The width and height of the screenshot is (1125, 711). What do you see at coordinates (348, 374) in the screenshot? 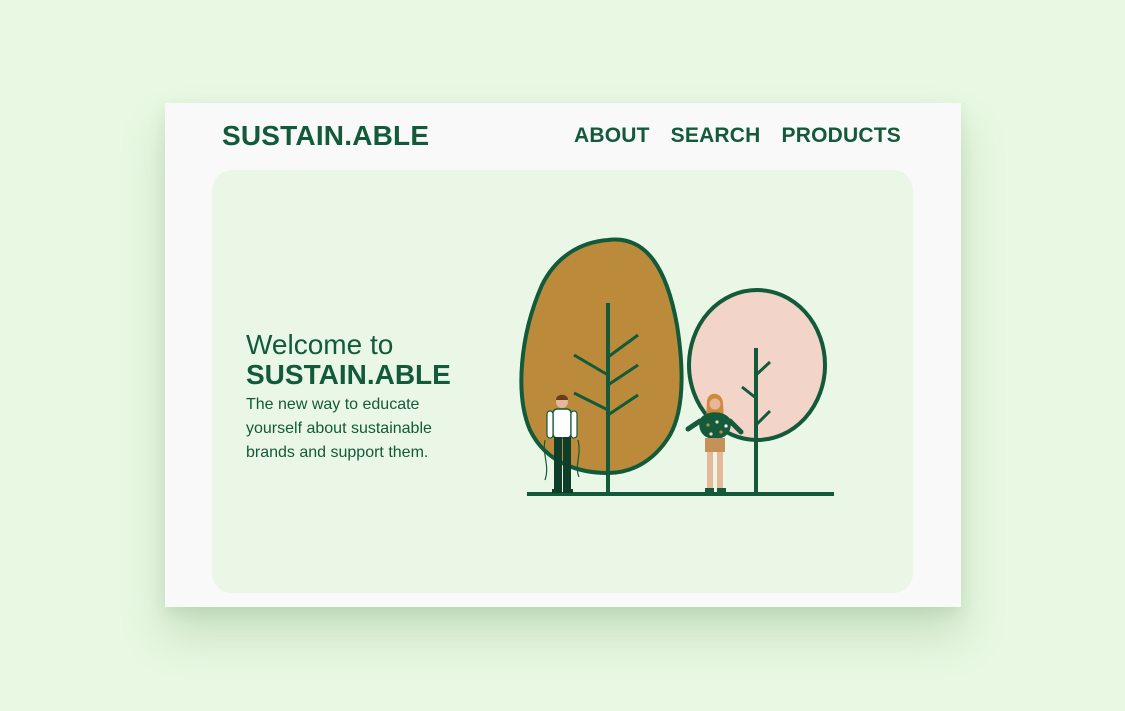
I see `hero-brand-title: SUSTAIN.ABLE` at bounding box center [348, 374].